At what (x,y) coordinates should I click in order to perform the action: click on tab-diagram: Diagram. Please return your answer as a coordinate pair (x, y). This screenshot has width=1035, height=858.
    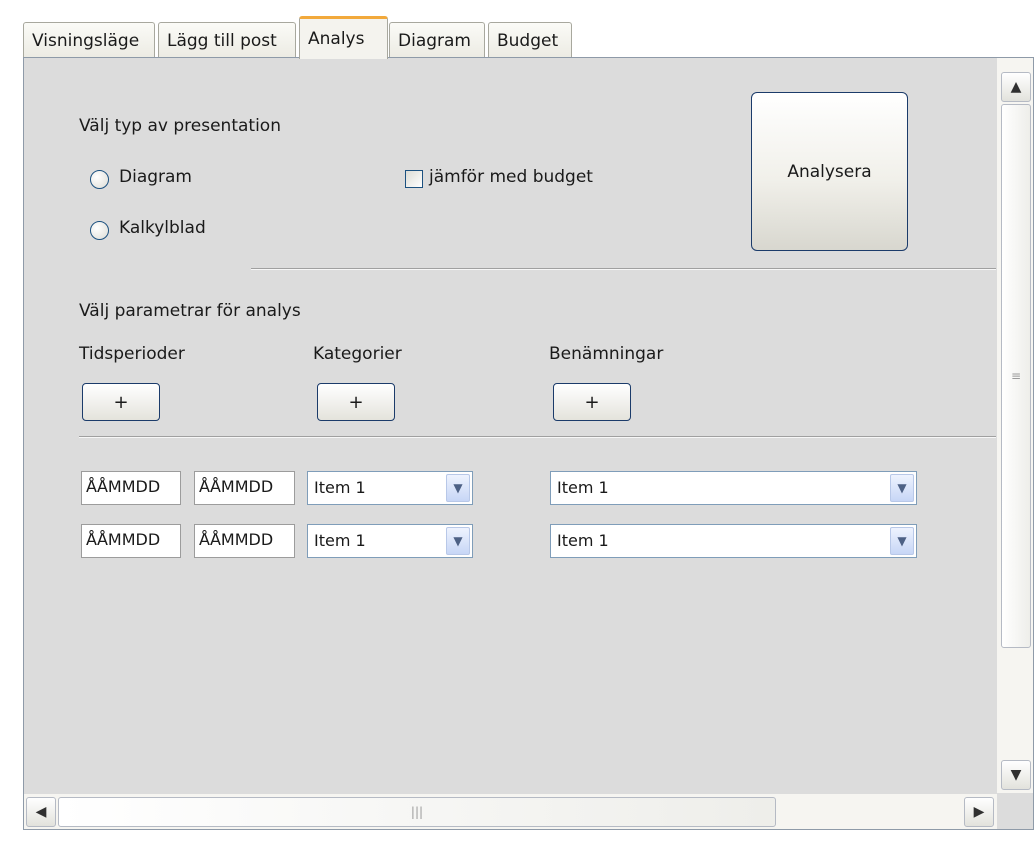
    Looking at the image, I should click on (437, 40).